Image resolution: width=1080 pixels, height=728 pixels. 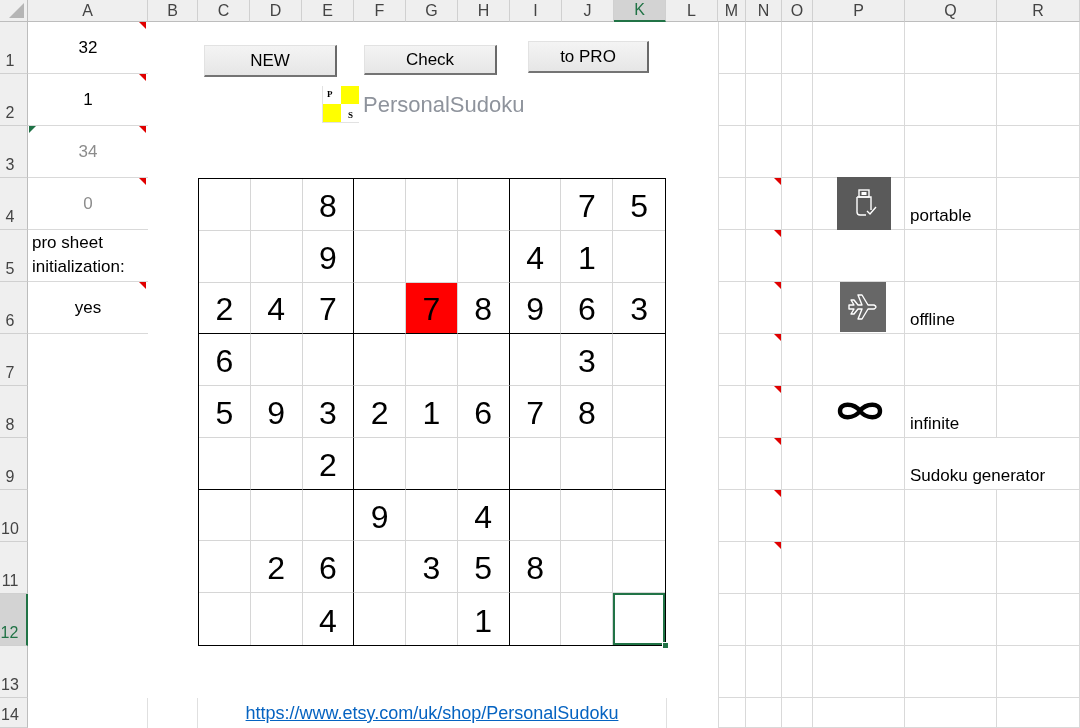 I want to click on column-header: F, so click(x=380, y=11).